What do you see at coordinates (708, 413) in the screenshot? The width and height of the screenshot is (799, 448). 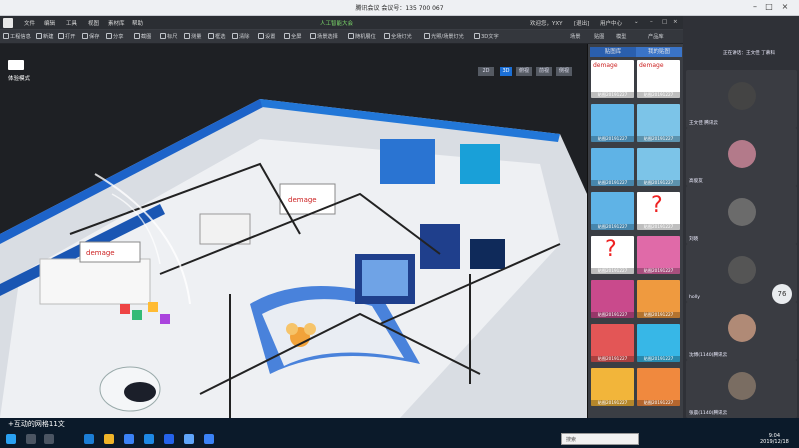 I see `participant-name: 张晨(1140)腾讯云` at bounding box center [708, 413].